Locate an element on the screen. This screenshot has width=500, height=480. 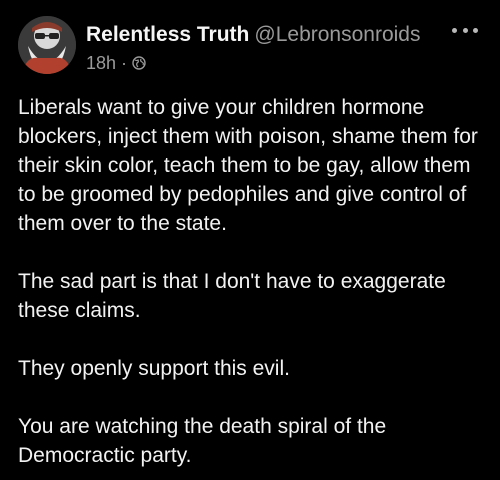
bearded-man-avatar-icon is located at coordinates (47, 45).